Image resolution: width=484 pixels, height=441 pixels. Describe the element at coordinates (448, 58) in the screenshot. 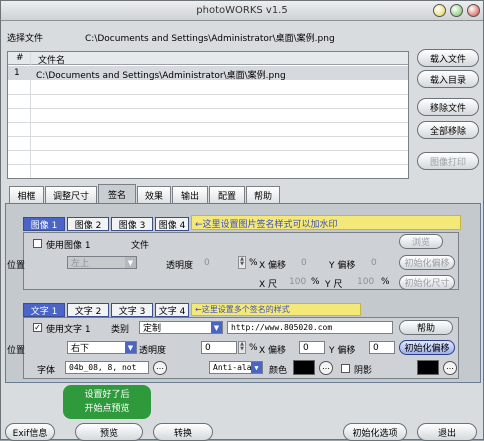

I see `load-file-button: 载入文件` at that location.